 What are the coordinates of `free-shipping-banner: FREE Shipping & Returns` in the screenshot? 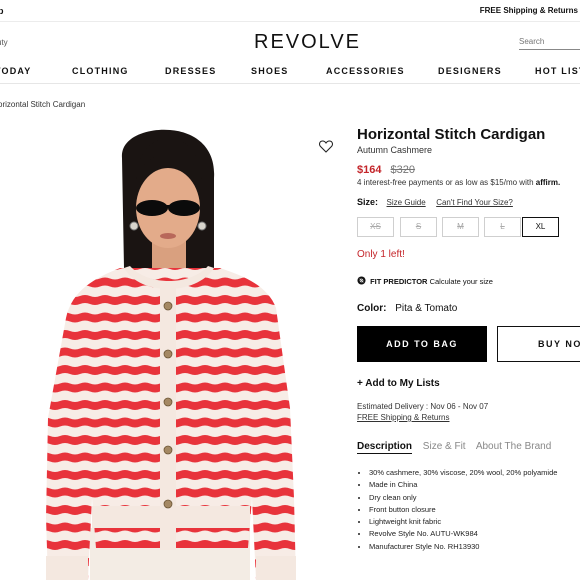 It's located at (529, 10).